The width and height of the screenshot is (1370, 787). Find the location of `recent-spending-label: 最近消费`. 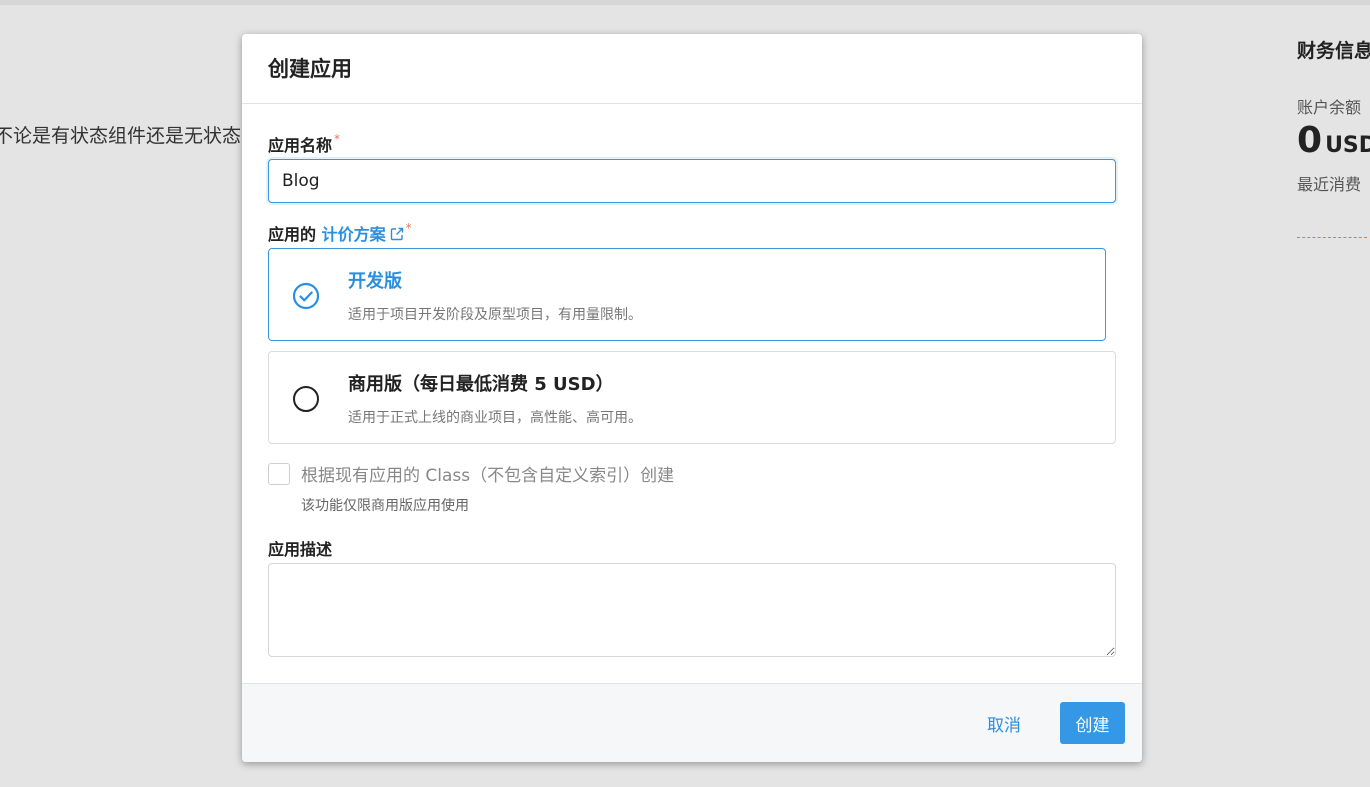

recent-spending-label: 最近消费 is located at coordinates (1329, 184).